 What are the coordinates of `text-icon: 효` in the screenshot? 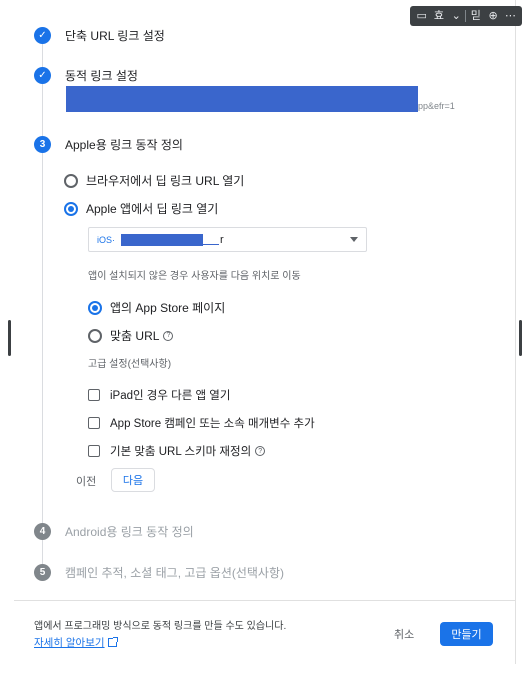 It's located at (439, 16).